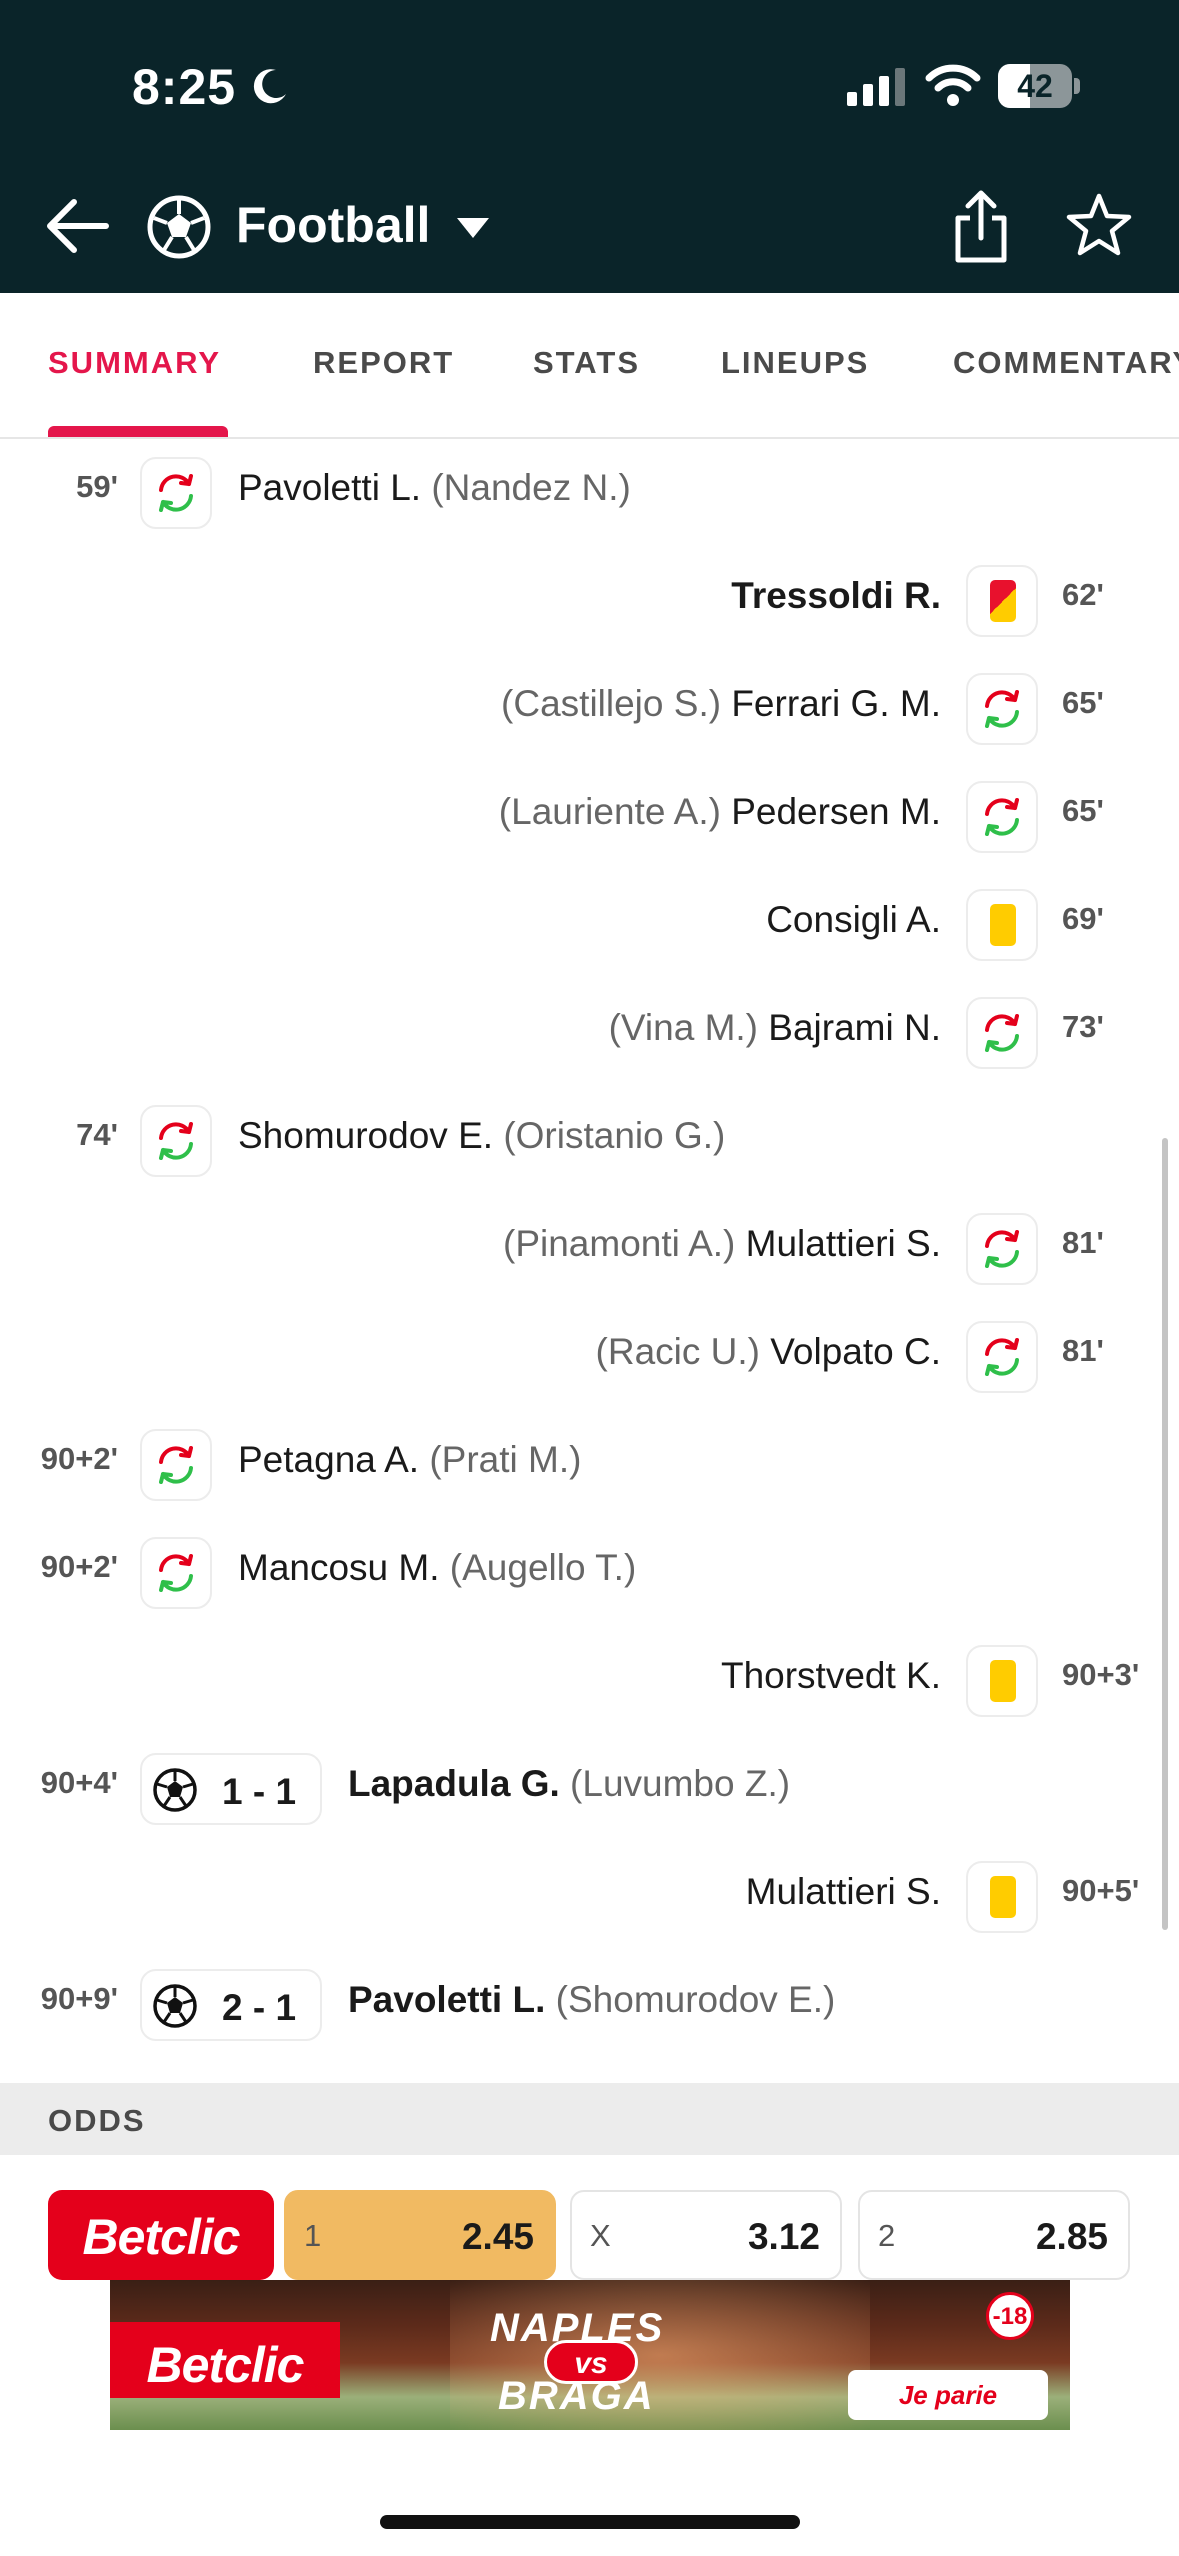 Image resolution: width=1179 pixels, height=2556 pixels. I want to click on event-row: 90+4' 1 - 1 Lapadula G. (Luvumbo Z.), so click(589, 1789).